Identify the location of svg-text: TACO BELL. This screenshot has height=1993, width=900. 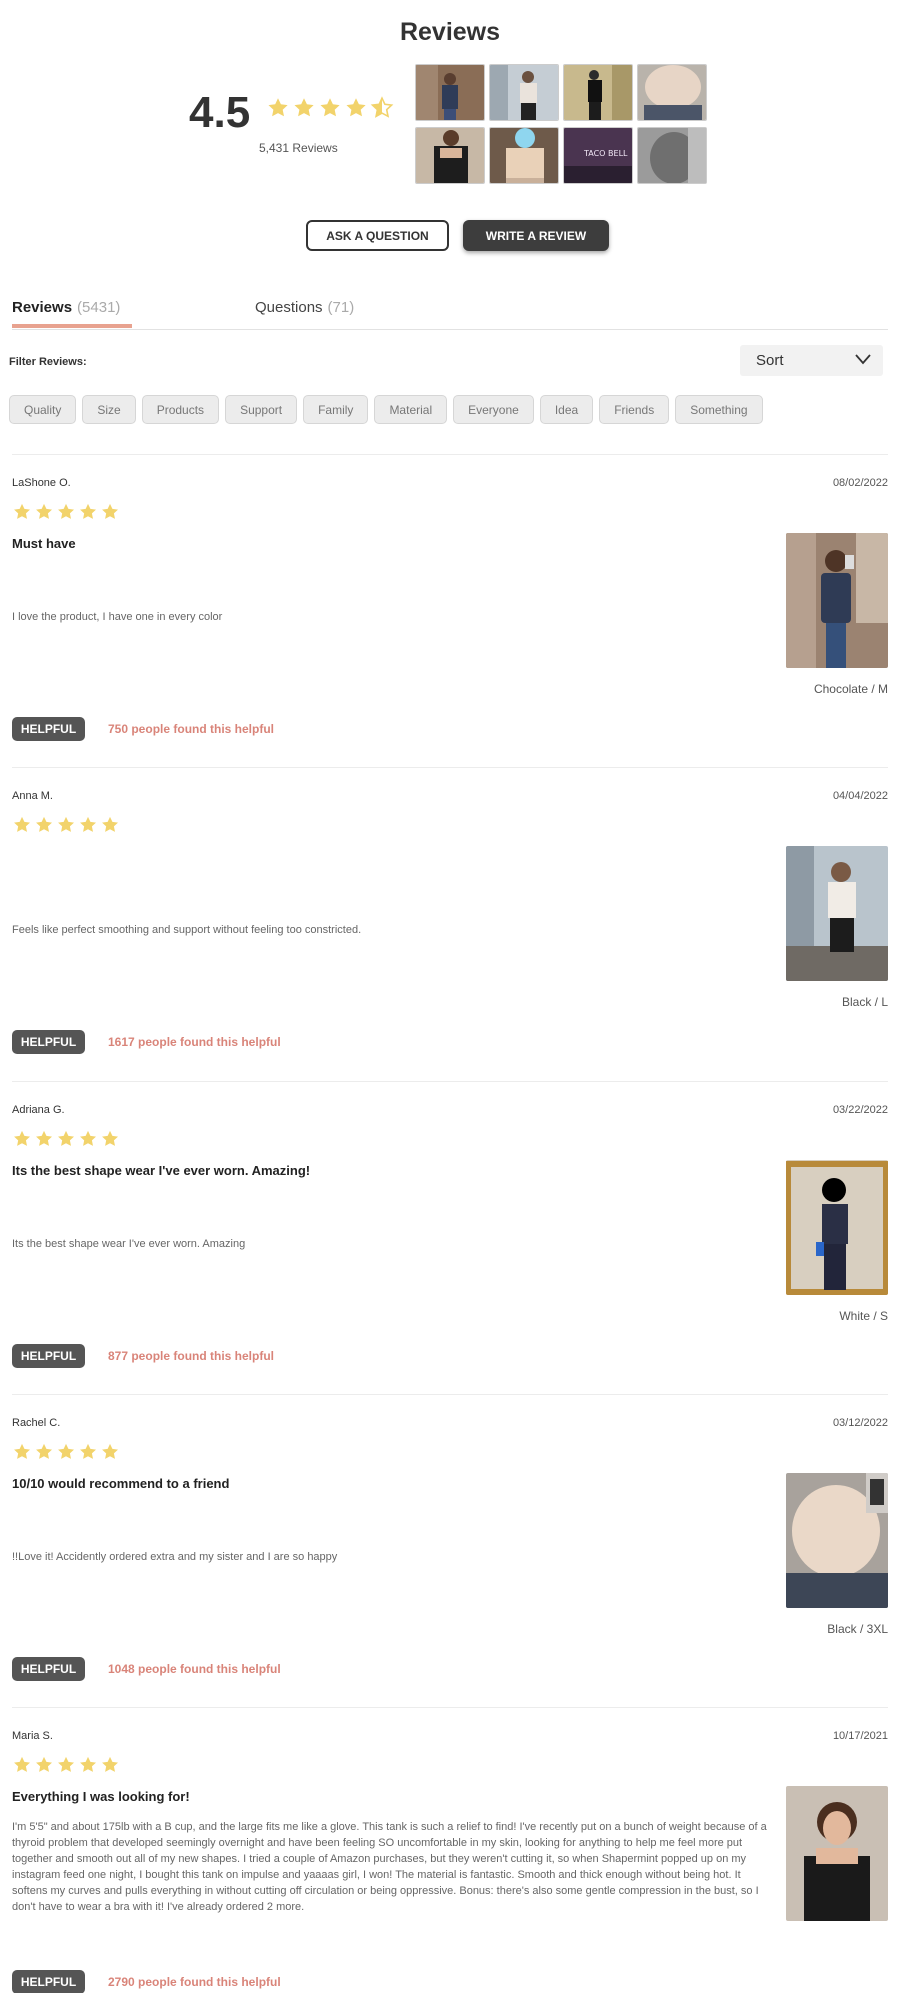
(605, 153).